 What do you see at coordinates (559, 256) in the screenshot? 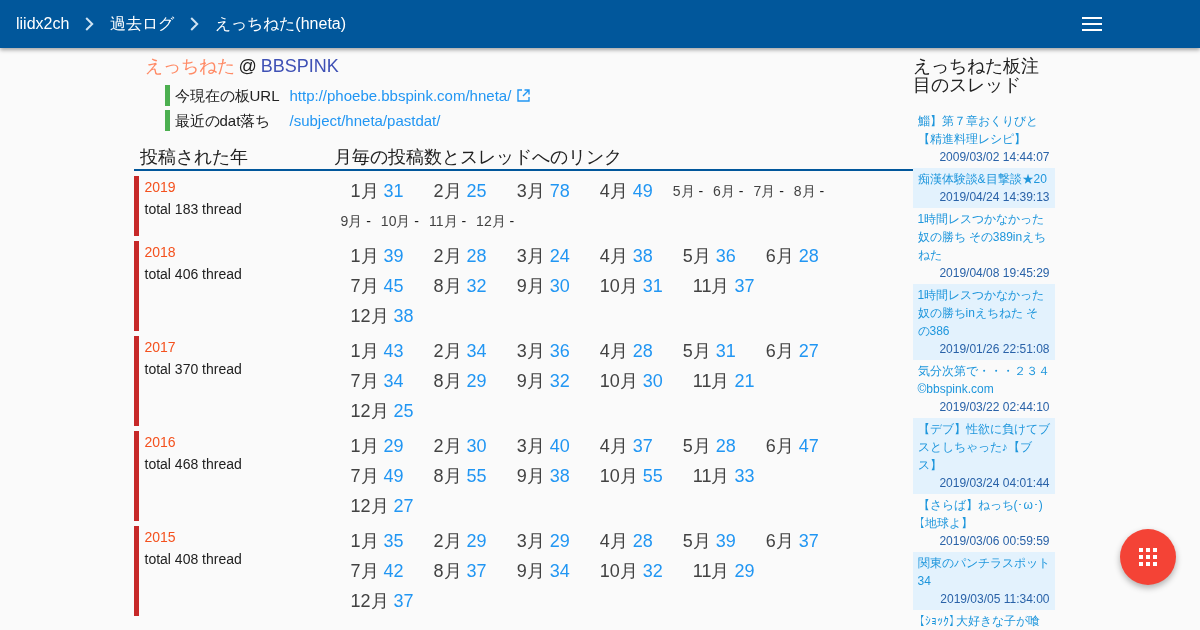
I see `thread-count-link: 24` at bounding box center [559, 256].